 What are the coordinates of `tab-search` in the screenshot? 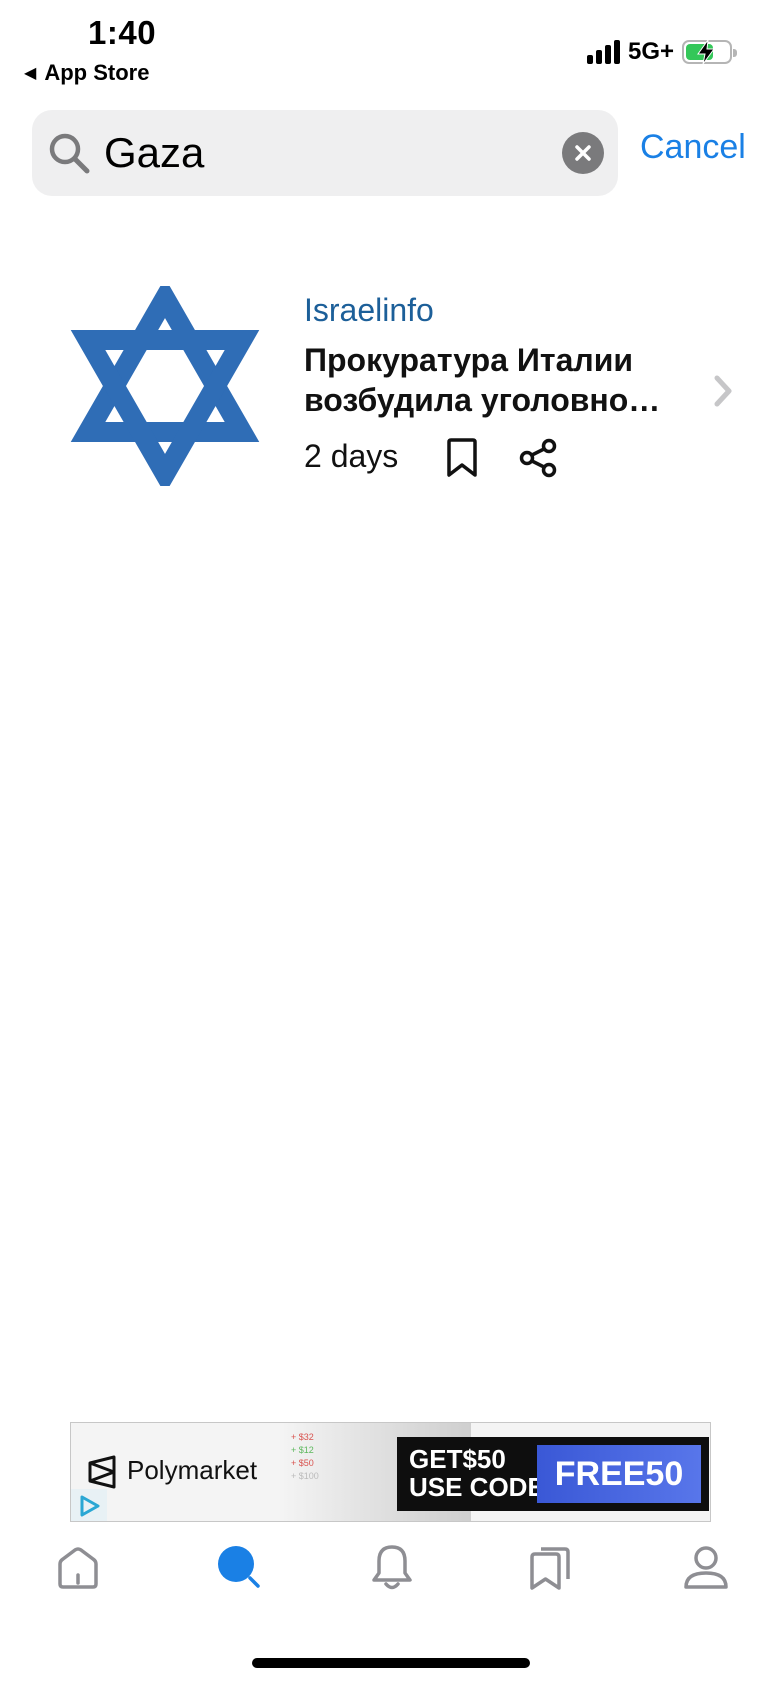 It's located at (240, 1568).